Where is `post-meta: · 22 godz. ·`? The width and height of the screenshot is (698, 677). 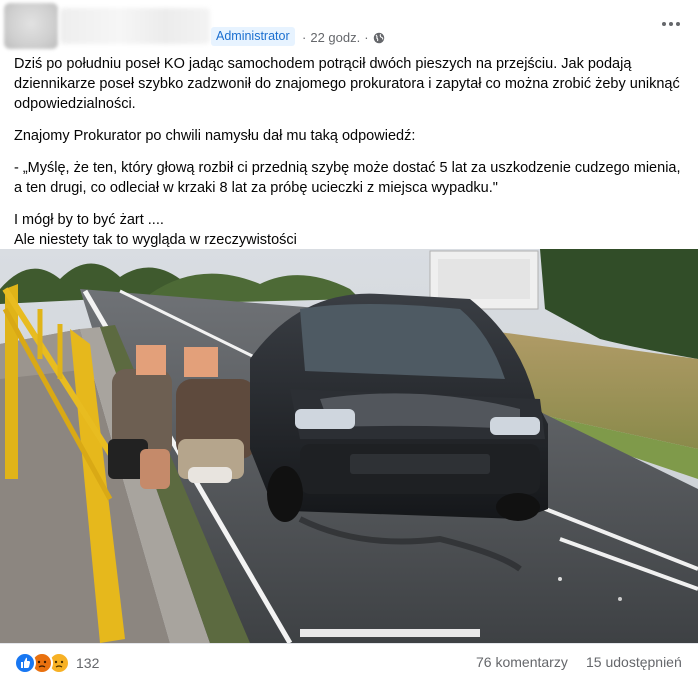 post-meta: · 22 godz. · is located at coordinates (343, 37).